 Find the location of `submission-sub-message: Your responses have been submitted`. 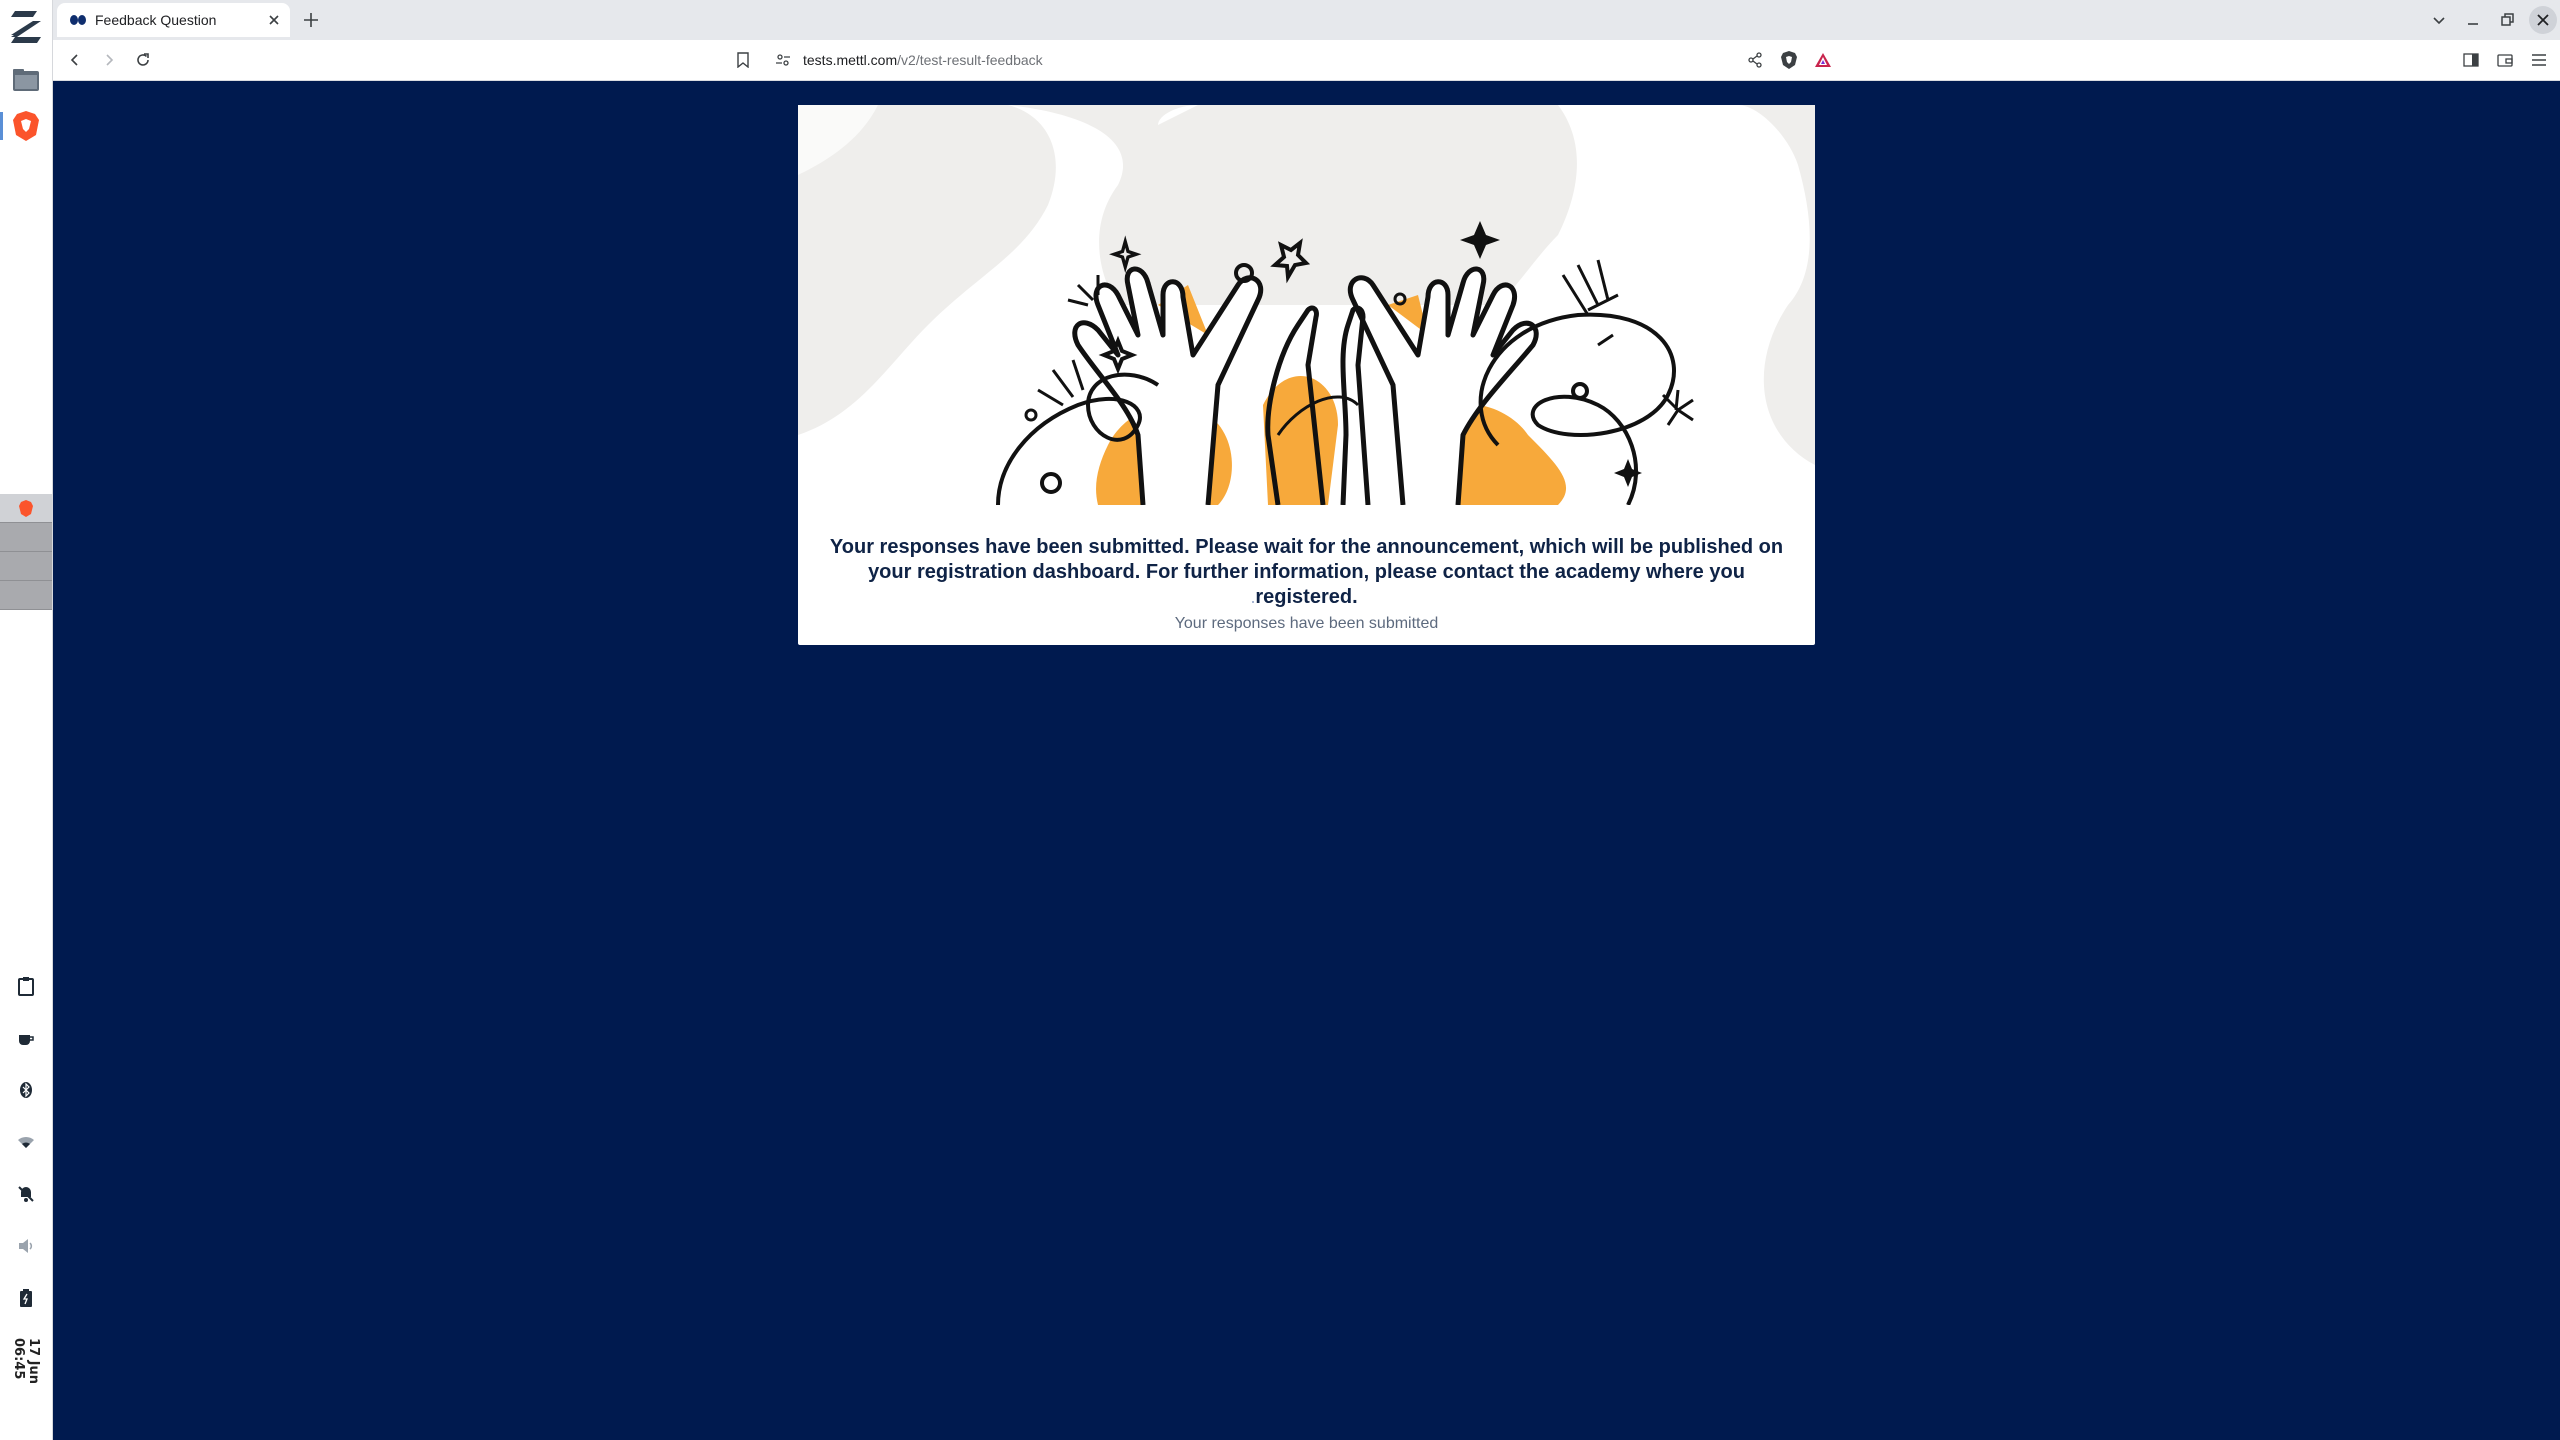

submission-sub-message: Your responses have been submitted is located at coordinates (1306, 623).